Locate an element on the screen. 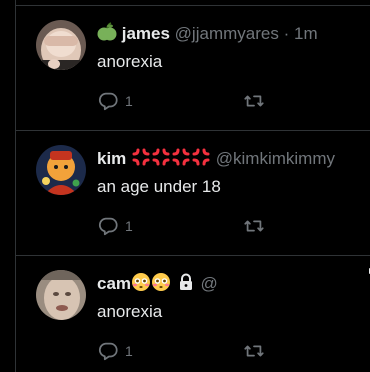 Image resolution: width=370 pixels, height=372 pixels. tweet-content: kim @kimkimkimmy an age under 18 is located at coordinates (233, 172).